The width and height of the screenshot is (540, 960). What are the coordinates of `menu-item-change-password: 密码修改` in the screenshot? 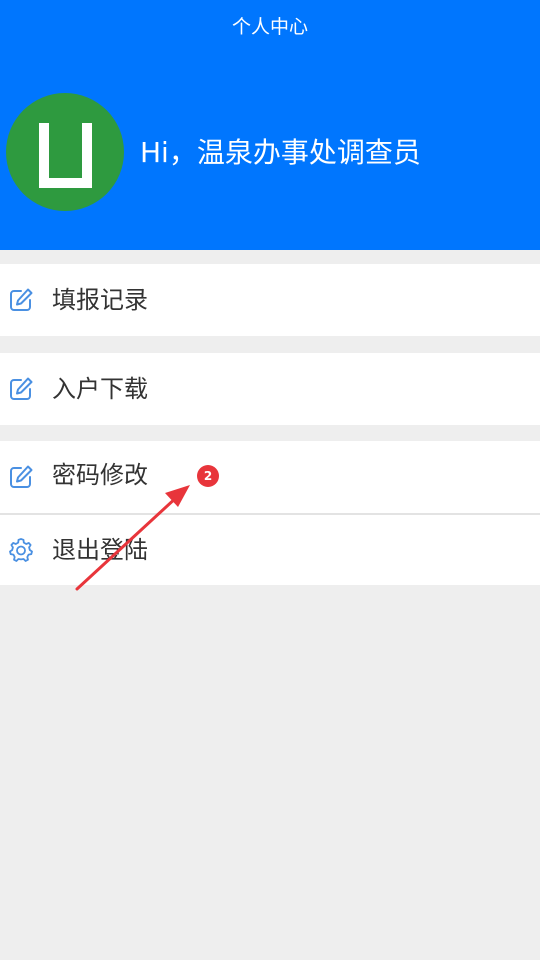 It's located at (270, 477).